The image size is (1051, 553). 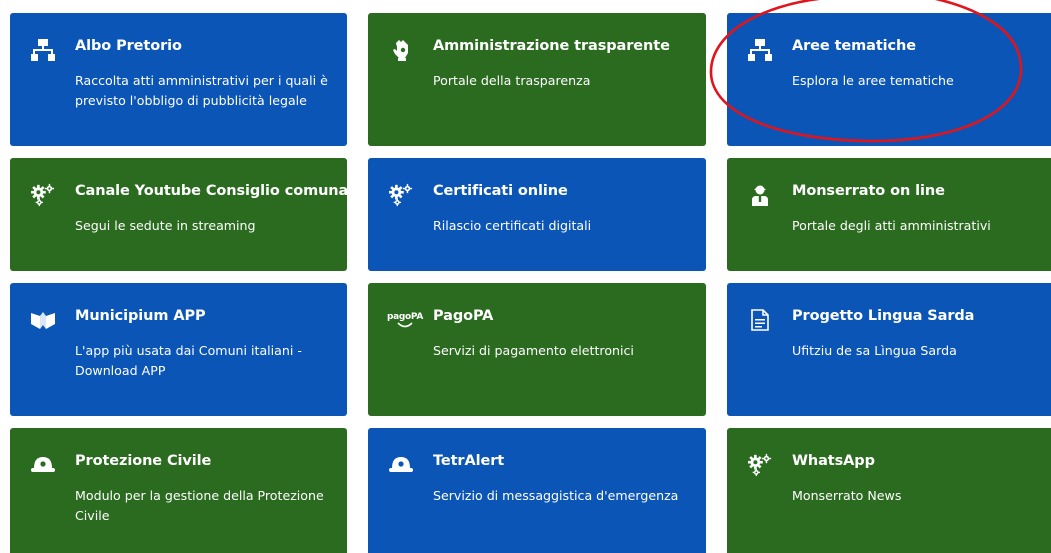 What do you see at coordinates (873, 80) in the screenshot?
I see `tile-description: Esplora le aree tematiche` at bounding box center [873, 80].